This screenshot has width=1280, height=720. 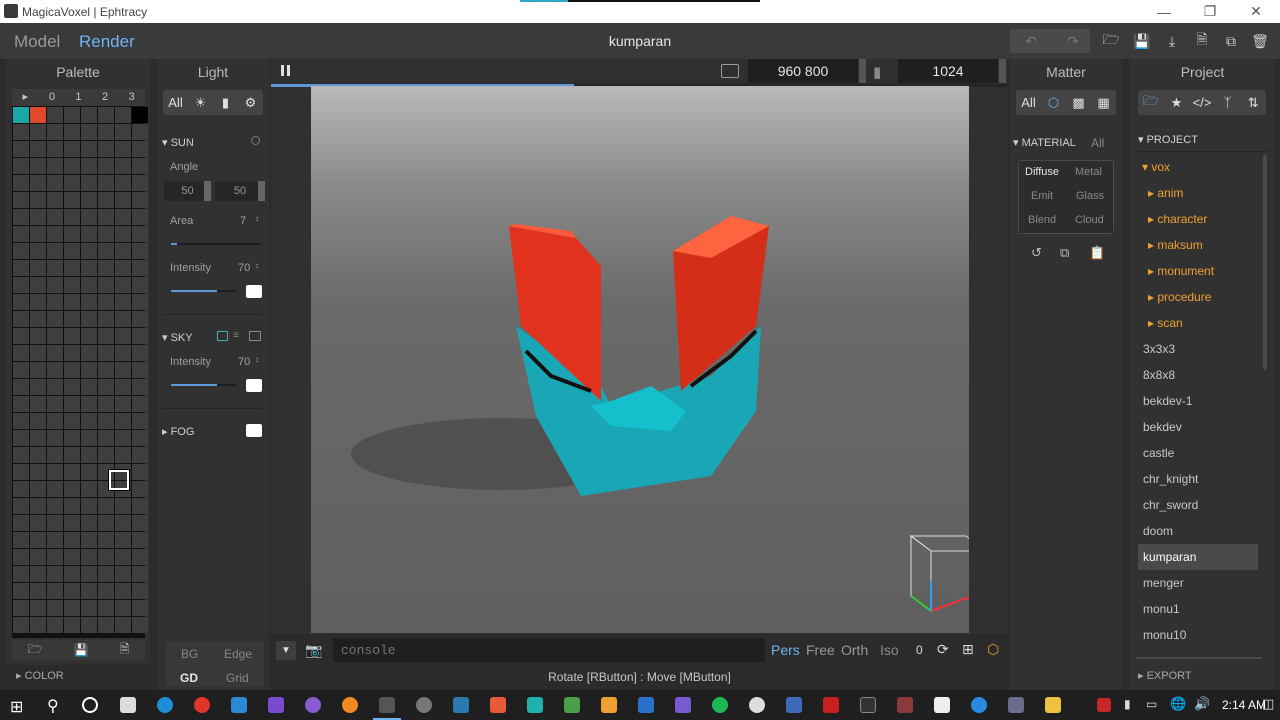 I want to click on network-icon: 🌐, so click(x=1178, y=704).